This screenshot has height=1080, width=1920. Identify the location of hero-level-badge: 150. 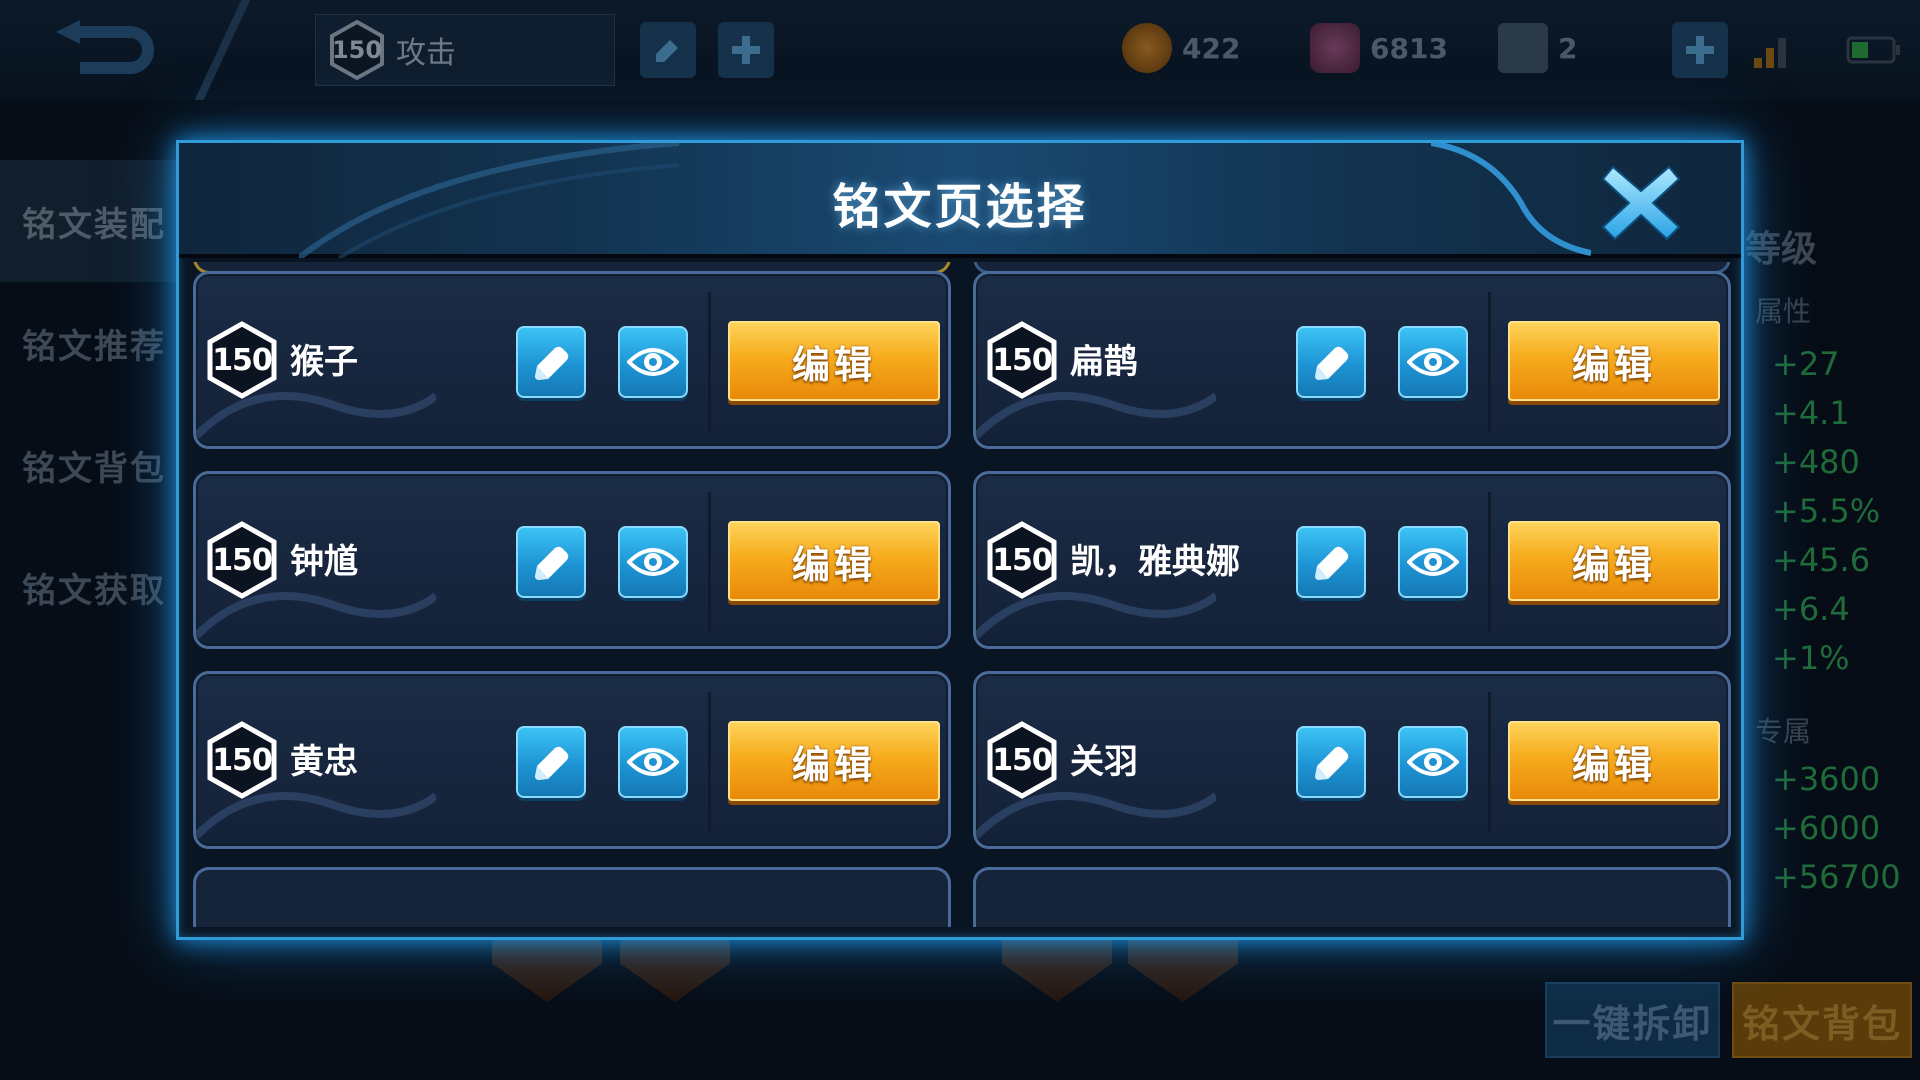
(357, 50).